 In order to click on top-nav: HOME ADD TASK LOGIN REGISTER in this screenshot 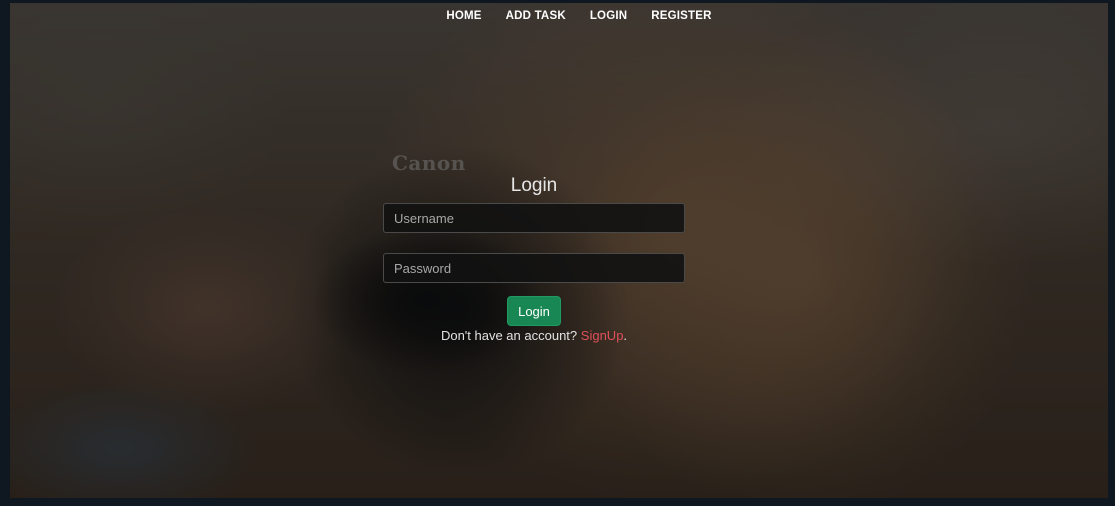, I will do `click(559, 16)`.